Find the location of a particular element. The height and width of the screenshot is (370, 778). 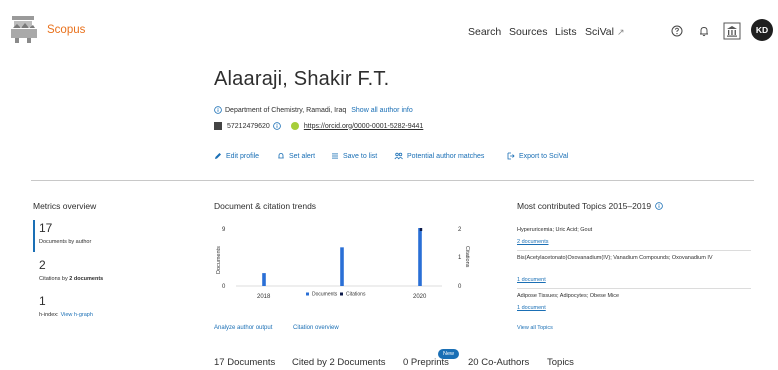

bell-icon is located at coordinates (704, 31).